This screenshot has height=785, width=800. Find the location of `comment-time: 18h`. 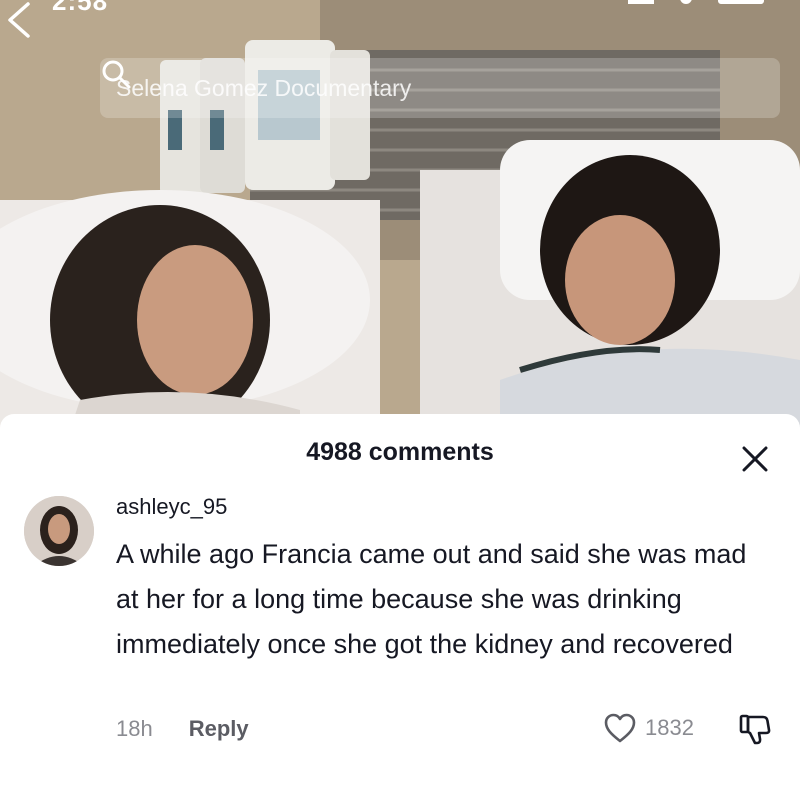

comment-time: 18h is located at coordinates (134, 728).